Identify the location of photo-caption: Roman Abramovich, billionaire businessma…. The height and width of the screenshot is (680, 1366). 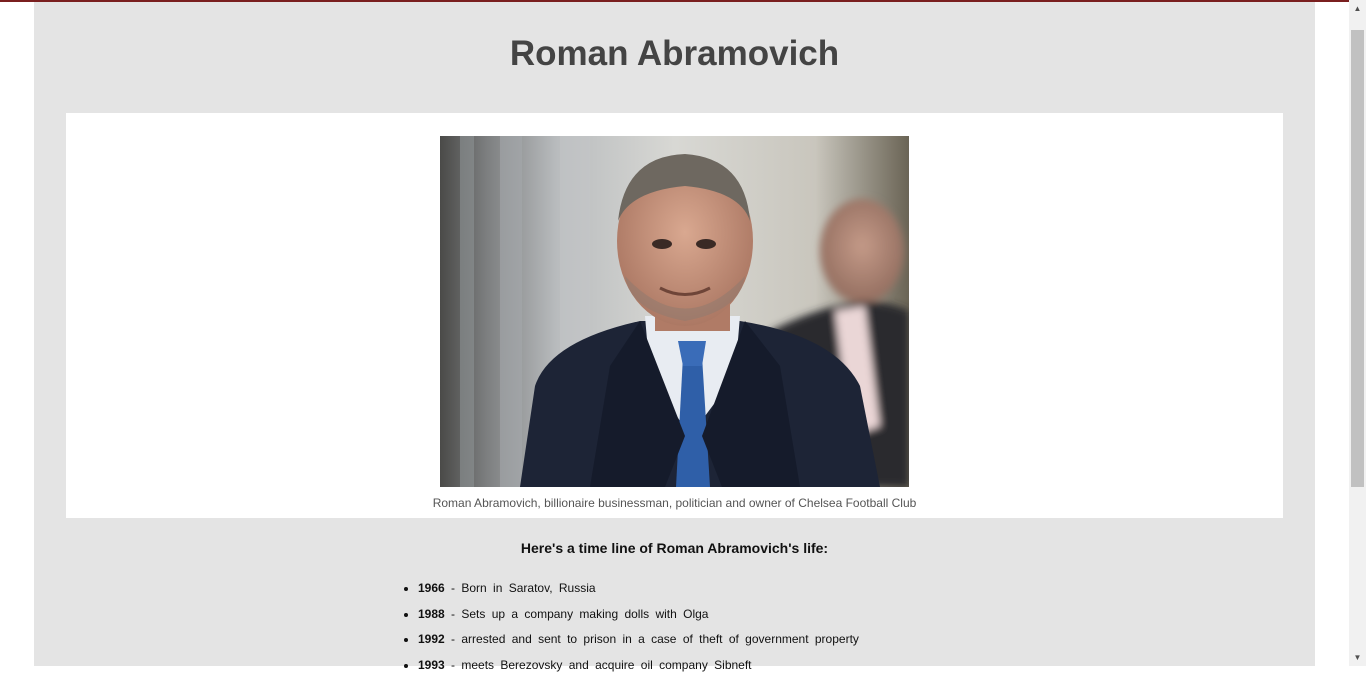
(674, 503).